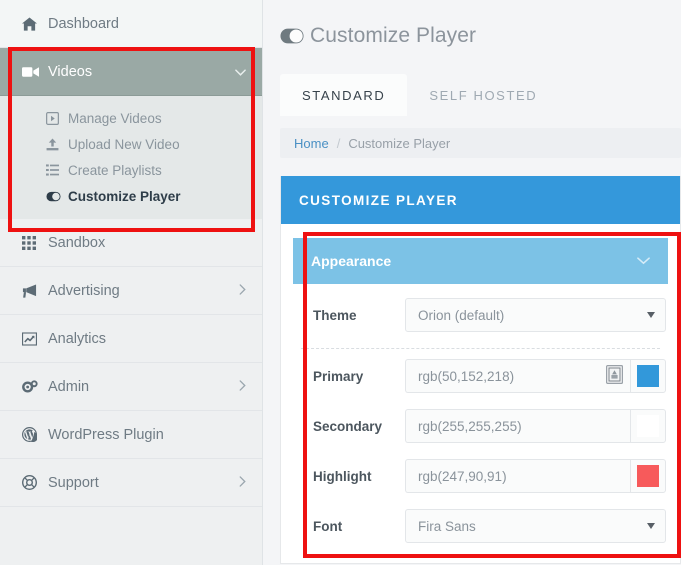  I want to click on highlight-label: Highlight, so click(342, 476).